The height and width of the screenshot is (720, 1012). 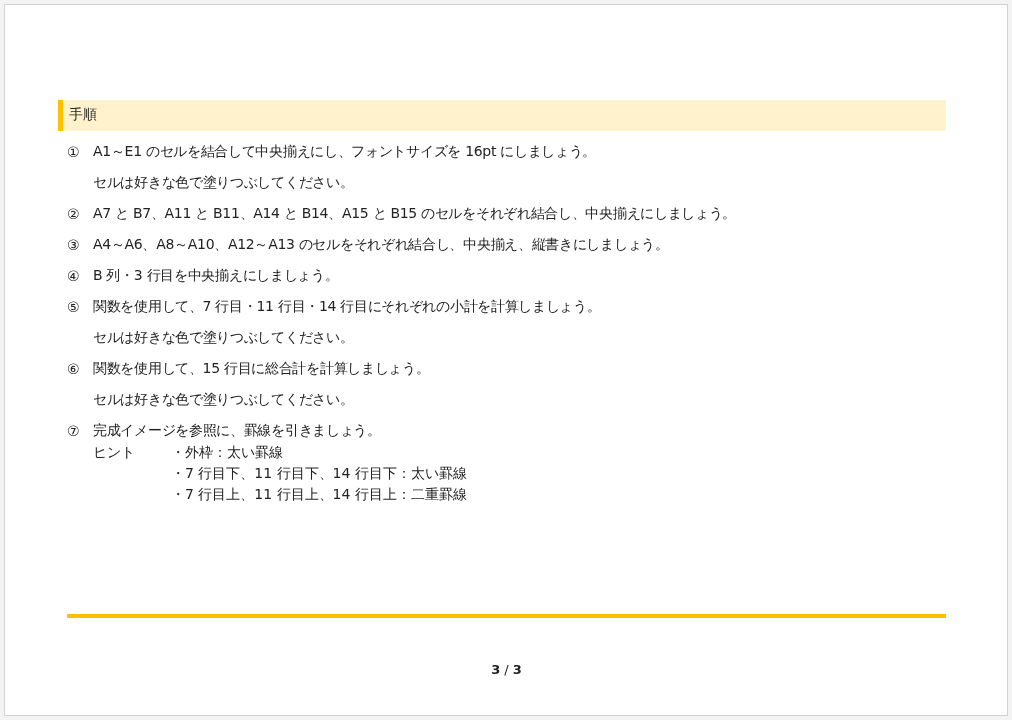 I want to click on step-number: ③, so click(x=74, y=244).